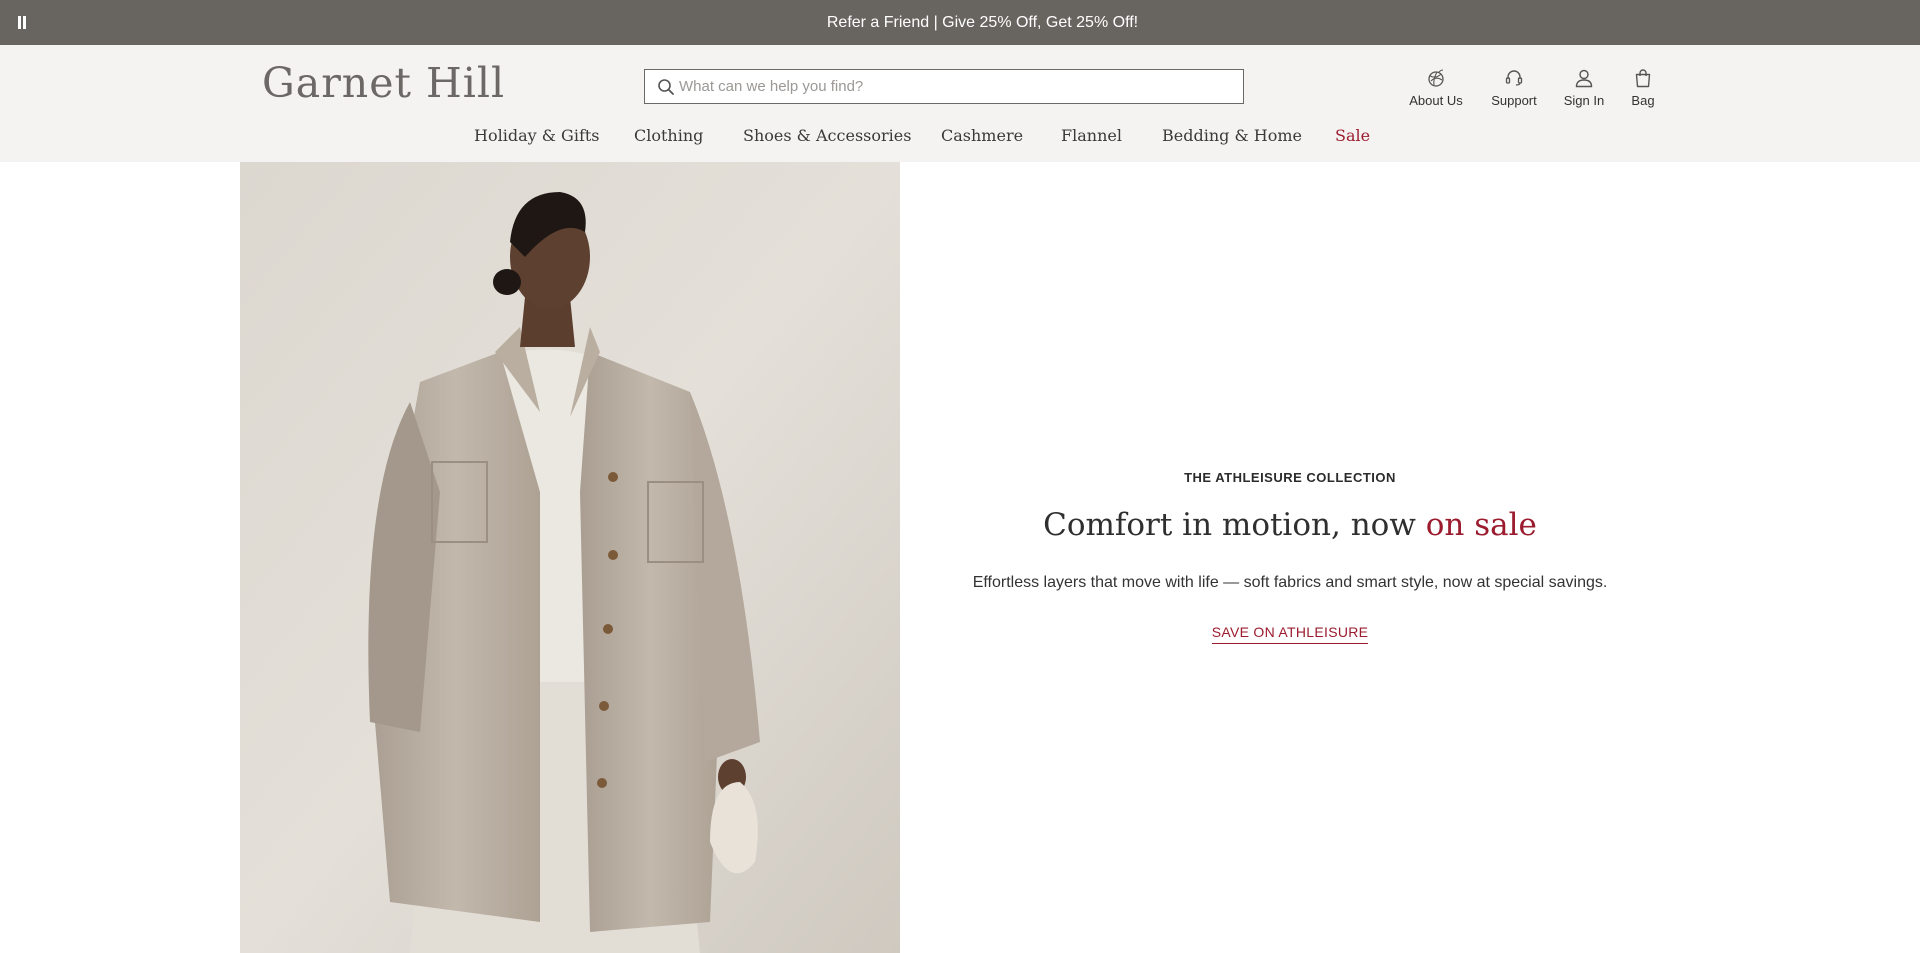 The width and height of the screenshot is (1920, 953). Describe the element at coordinates (1481, 525) in the screenshot. I see `headline-accent: on sale` at that location.